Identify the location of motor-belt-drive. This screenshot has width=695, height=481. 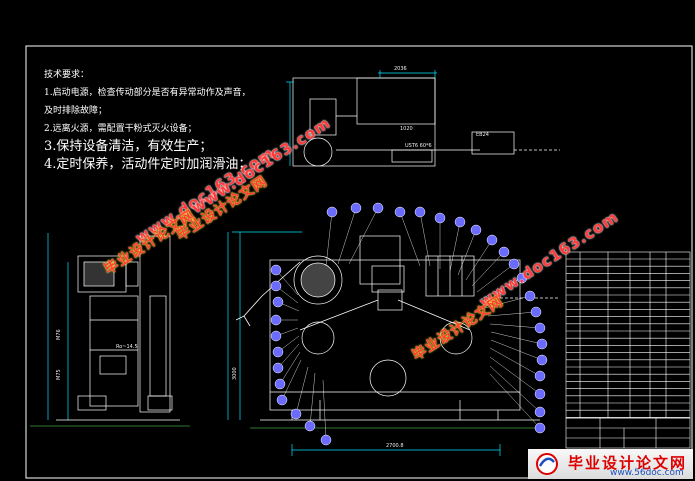
(268, 294).